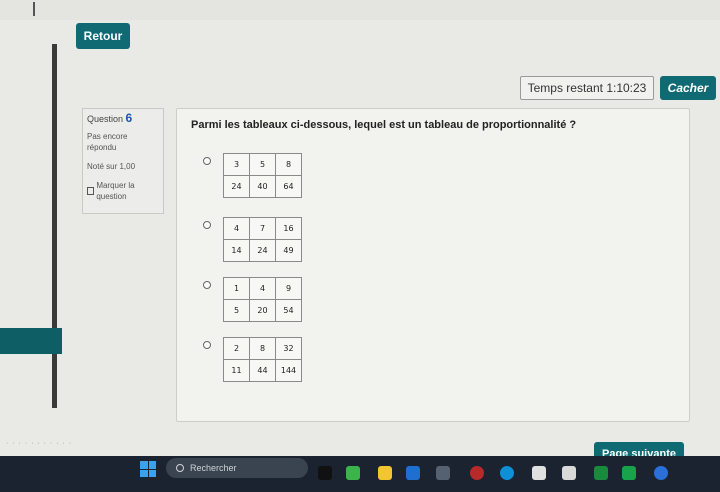  I want to click on option-3-radio, so click(207, 285).